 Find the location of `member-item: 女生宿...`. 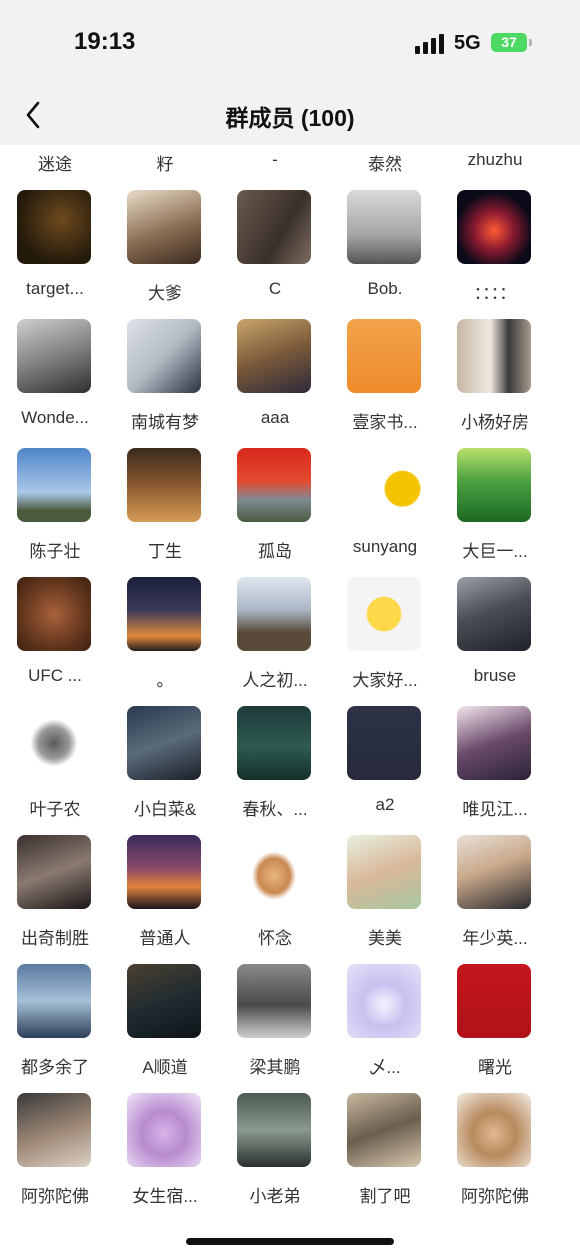

member-item: 女生宿... is located at coordinates (165, 1157).